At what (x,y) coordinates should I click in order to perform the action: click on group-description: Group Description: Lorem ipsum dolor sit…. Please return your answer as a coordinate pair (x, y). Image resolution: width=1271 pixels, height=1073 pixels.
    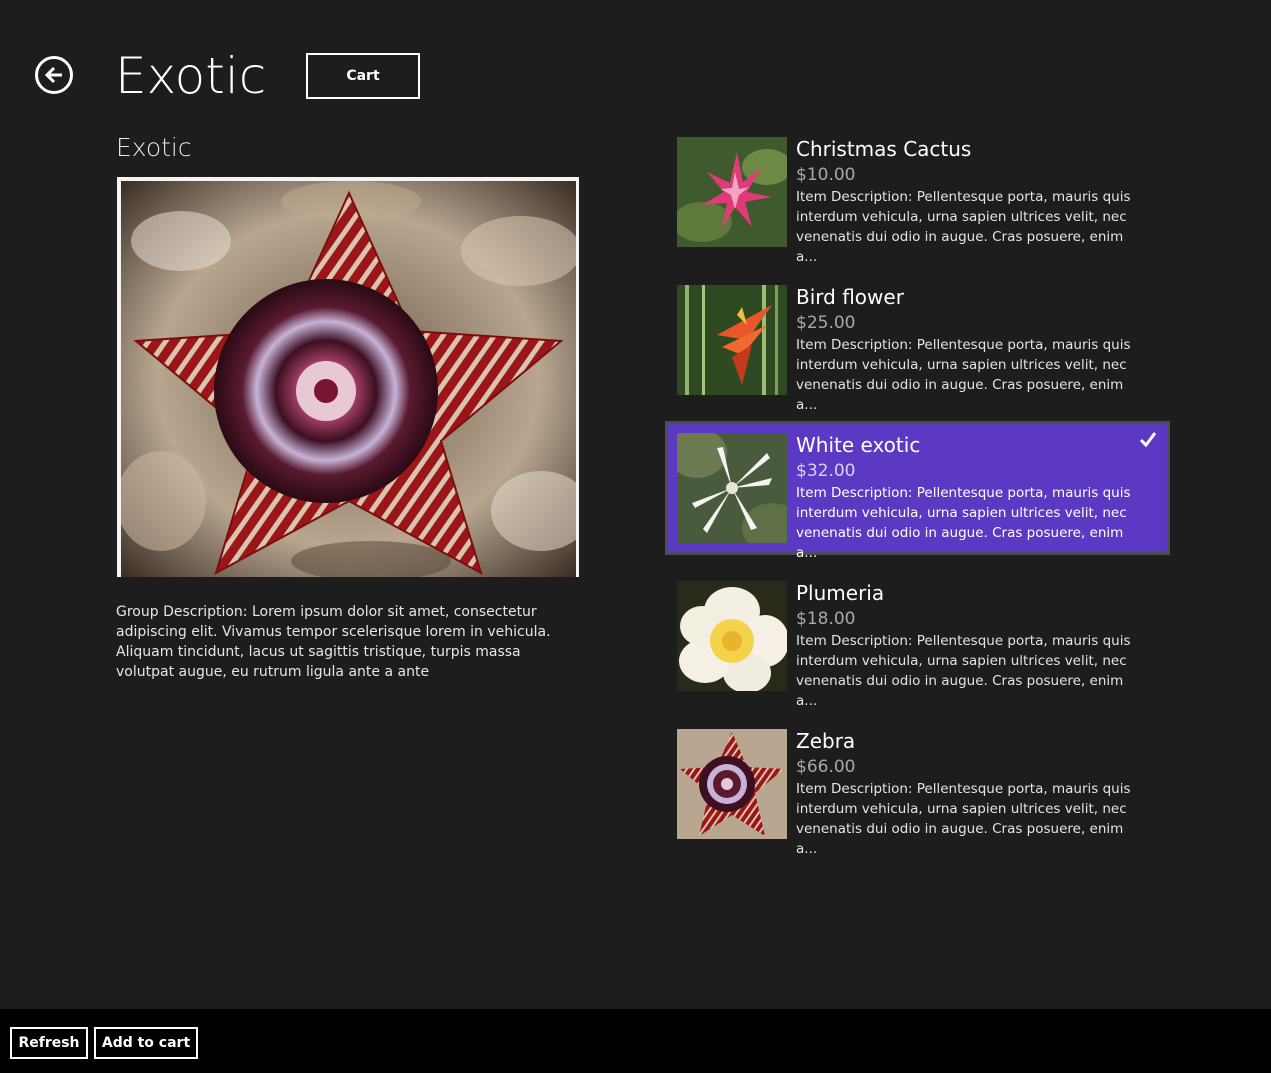
    Looking at the image, I should click on (333, 642).